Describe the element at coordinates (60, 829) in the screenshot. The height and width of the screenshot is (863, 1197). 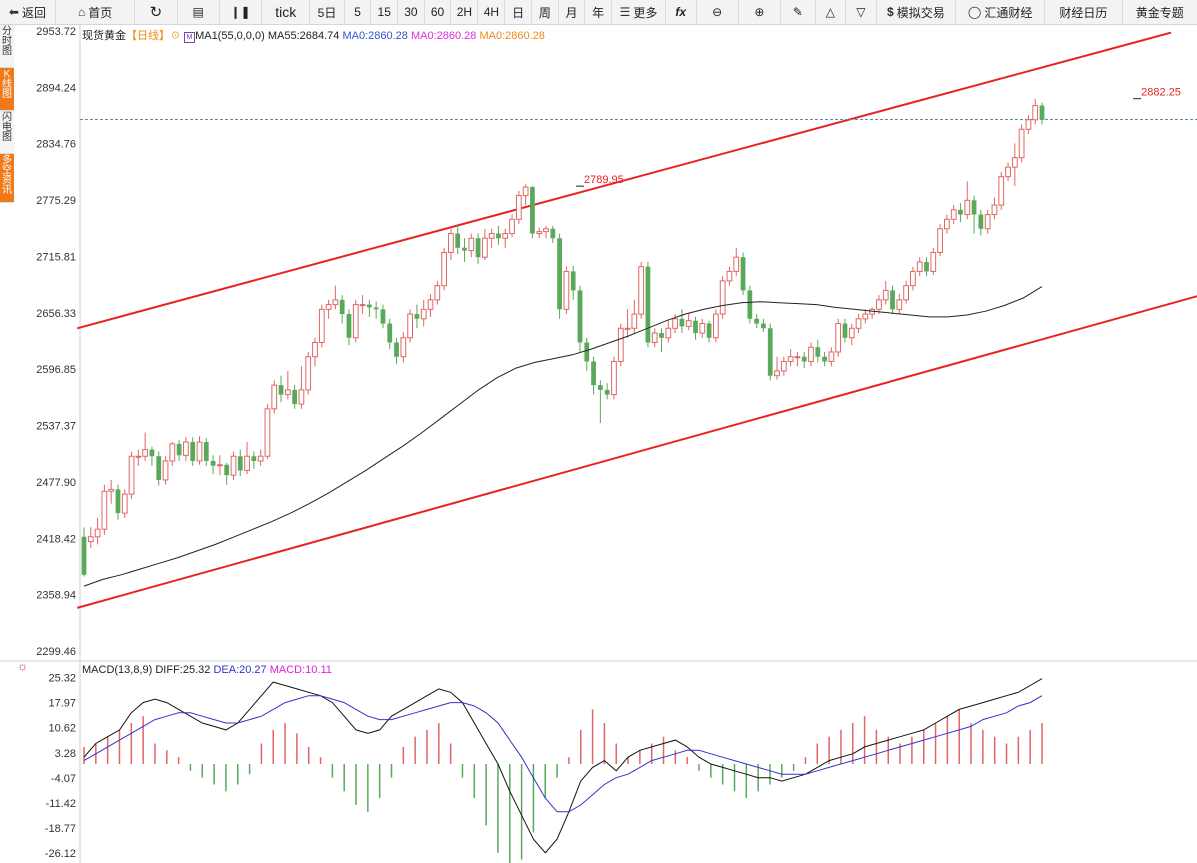
I see `macd-tick-label: -18.77` at that location.